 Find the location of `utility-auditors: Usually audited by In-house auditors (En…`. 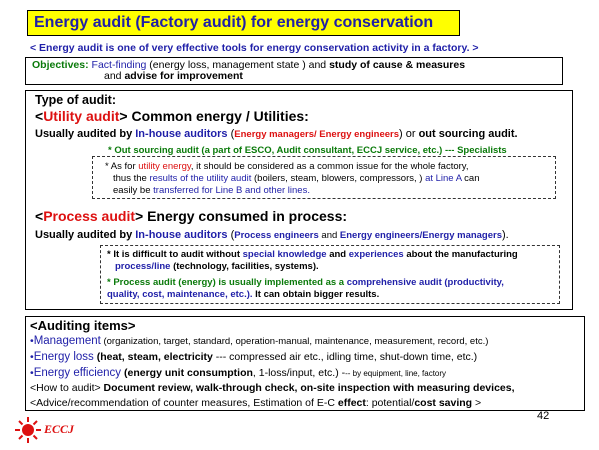

utility-auditors: Usually audited by In-house auditors (En… is located at coordinates (276, 134).